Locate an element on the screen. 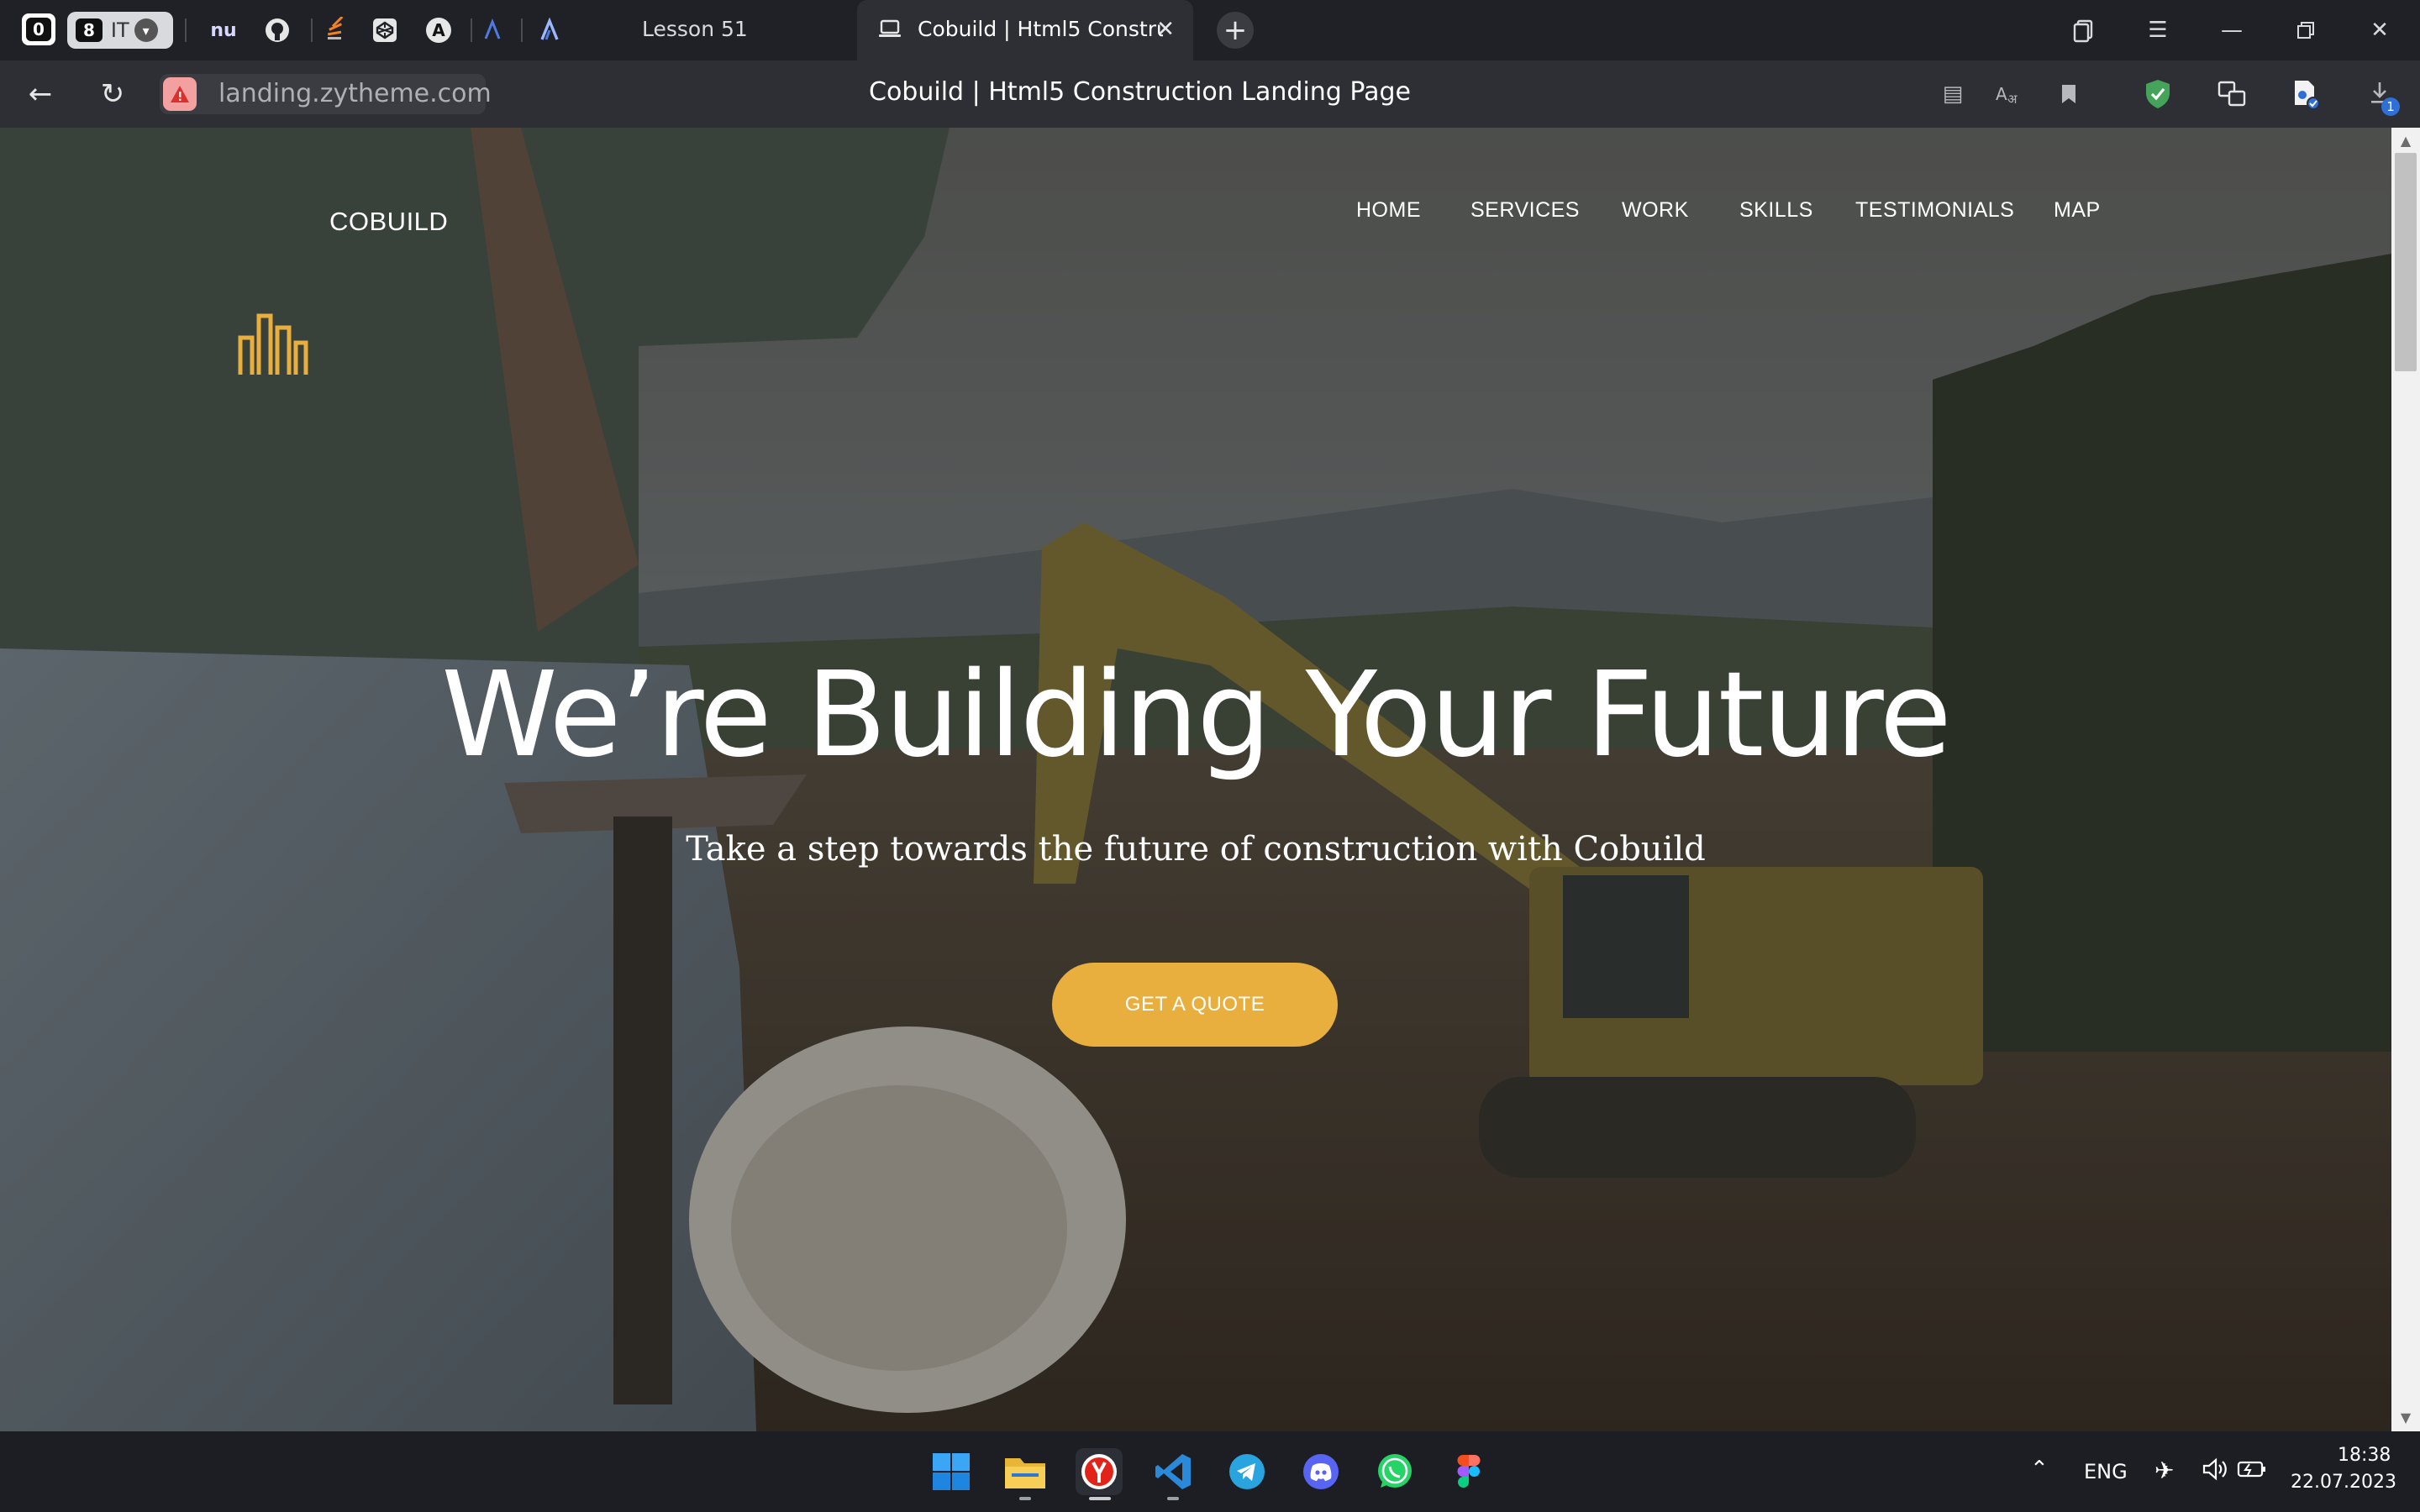  scroll-up-arrow-icon: ▲ is located at coordinates (2405, 140).